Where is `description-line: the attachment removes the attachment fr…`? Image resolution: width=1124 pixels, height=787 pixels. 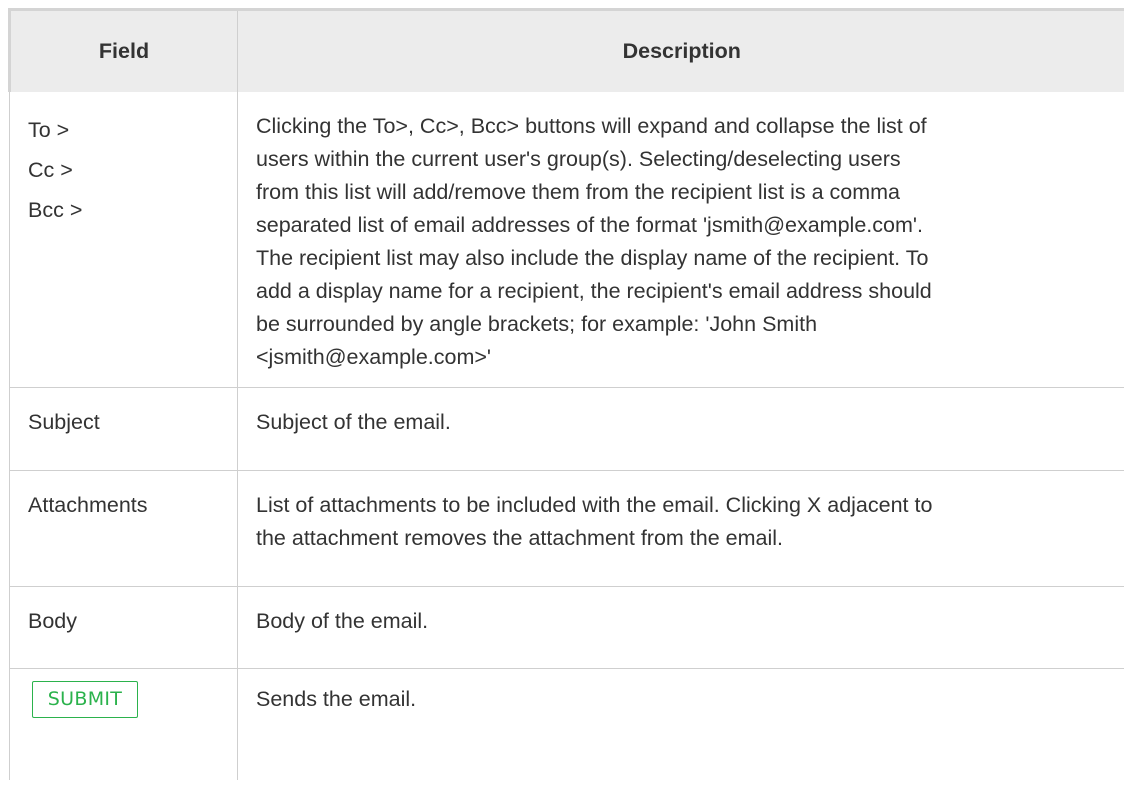
description-line: the attachment removes the attachment fr… is located at coordinates (520, 537).